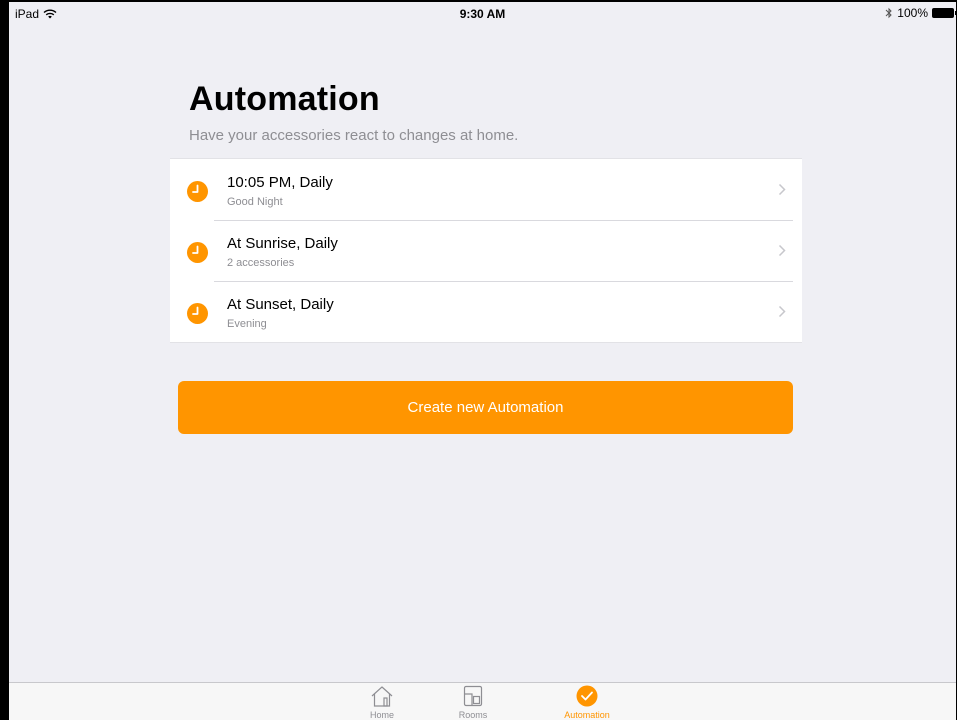 This screenshot has width=957, height=720. I want to click on tab-label-automation: Automation, so click(587, 715).